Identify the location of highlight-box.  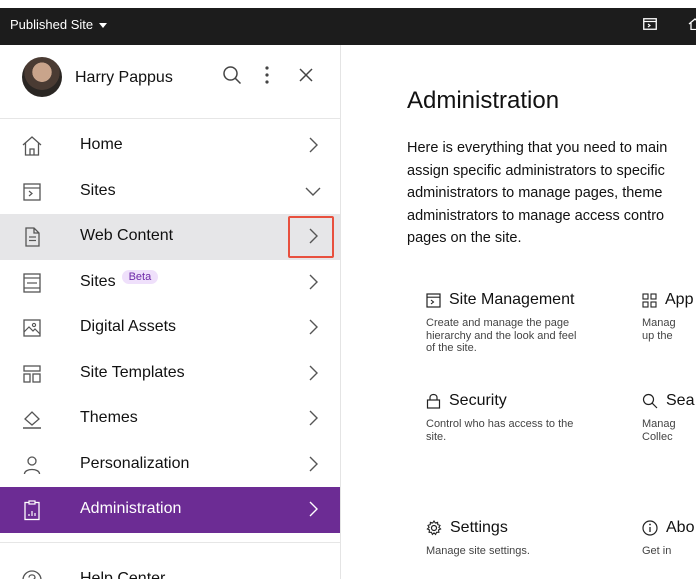
(311, 237).